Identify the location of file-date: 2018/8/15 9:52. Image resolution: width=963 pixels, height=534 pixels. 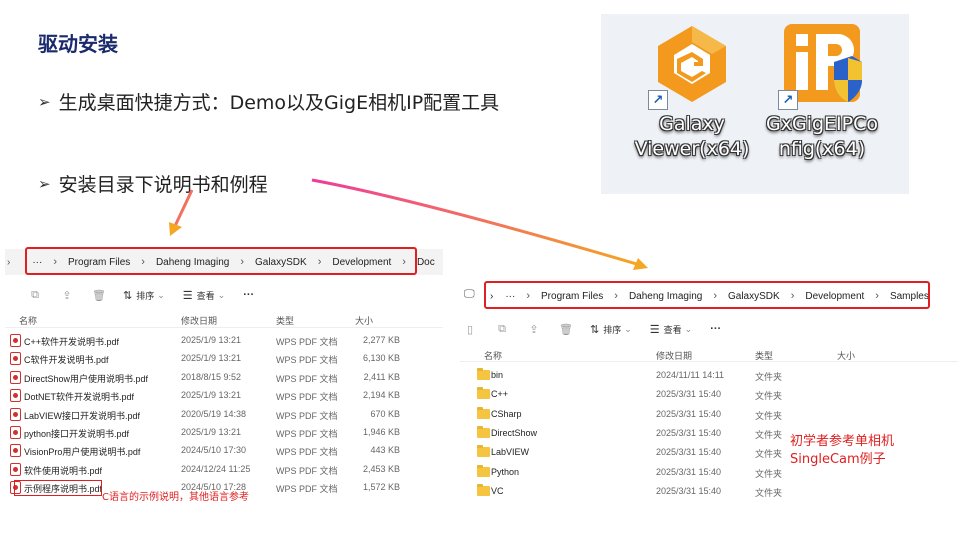
(211, 376).